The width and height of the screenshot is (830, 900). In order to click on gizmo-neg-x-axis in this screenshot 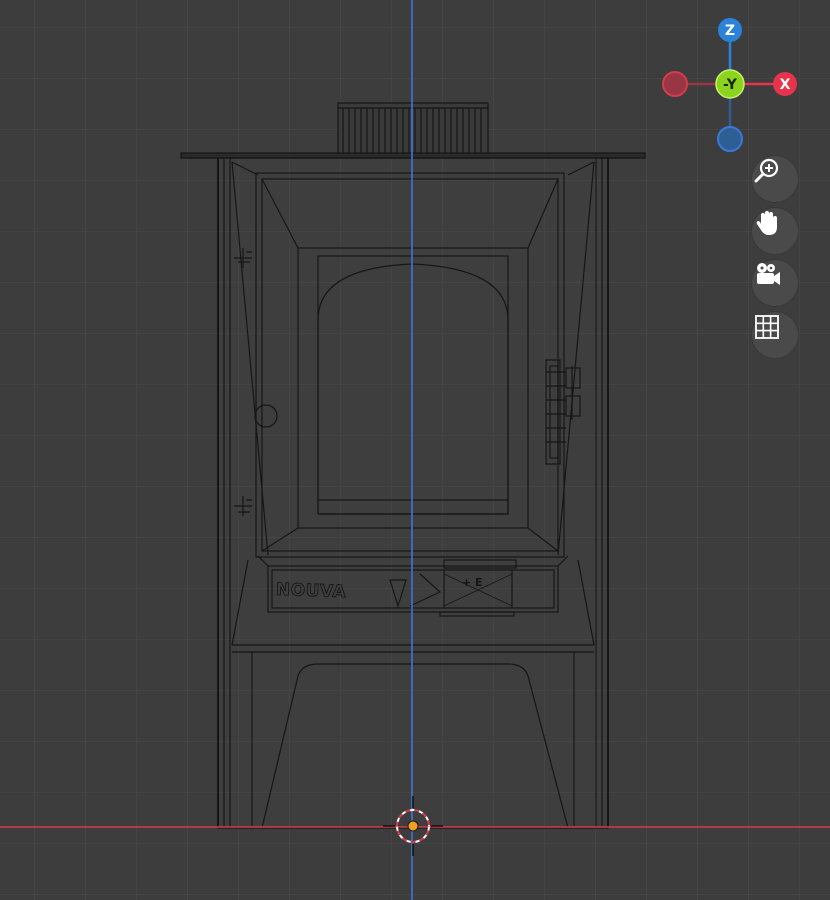, I will do `click(675, 84)`.